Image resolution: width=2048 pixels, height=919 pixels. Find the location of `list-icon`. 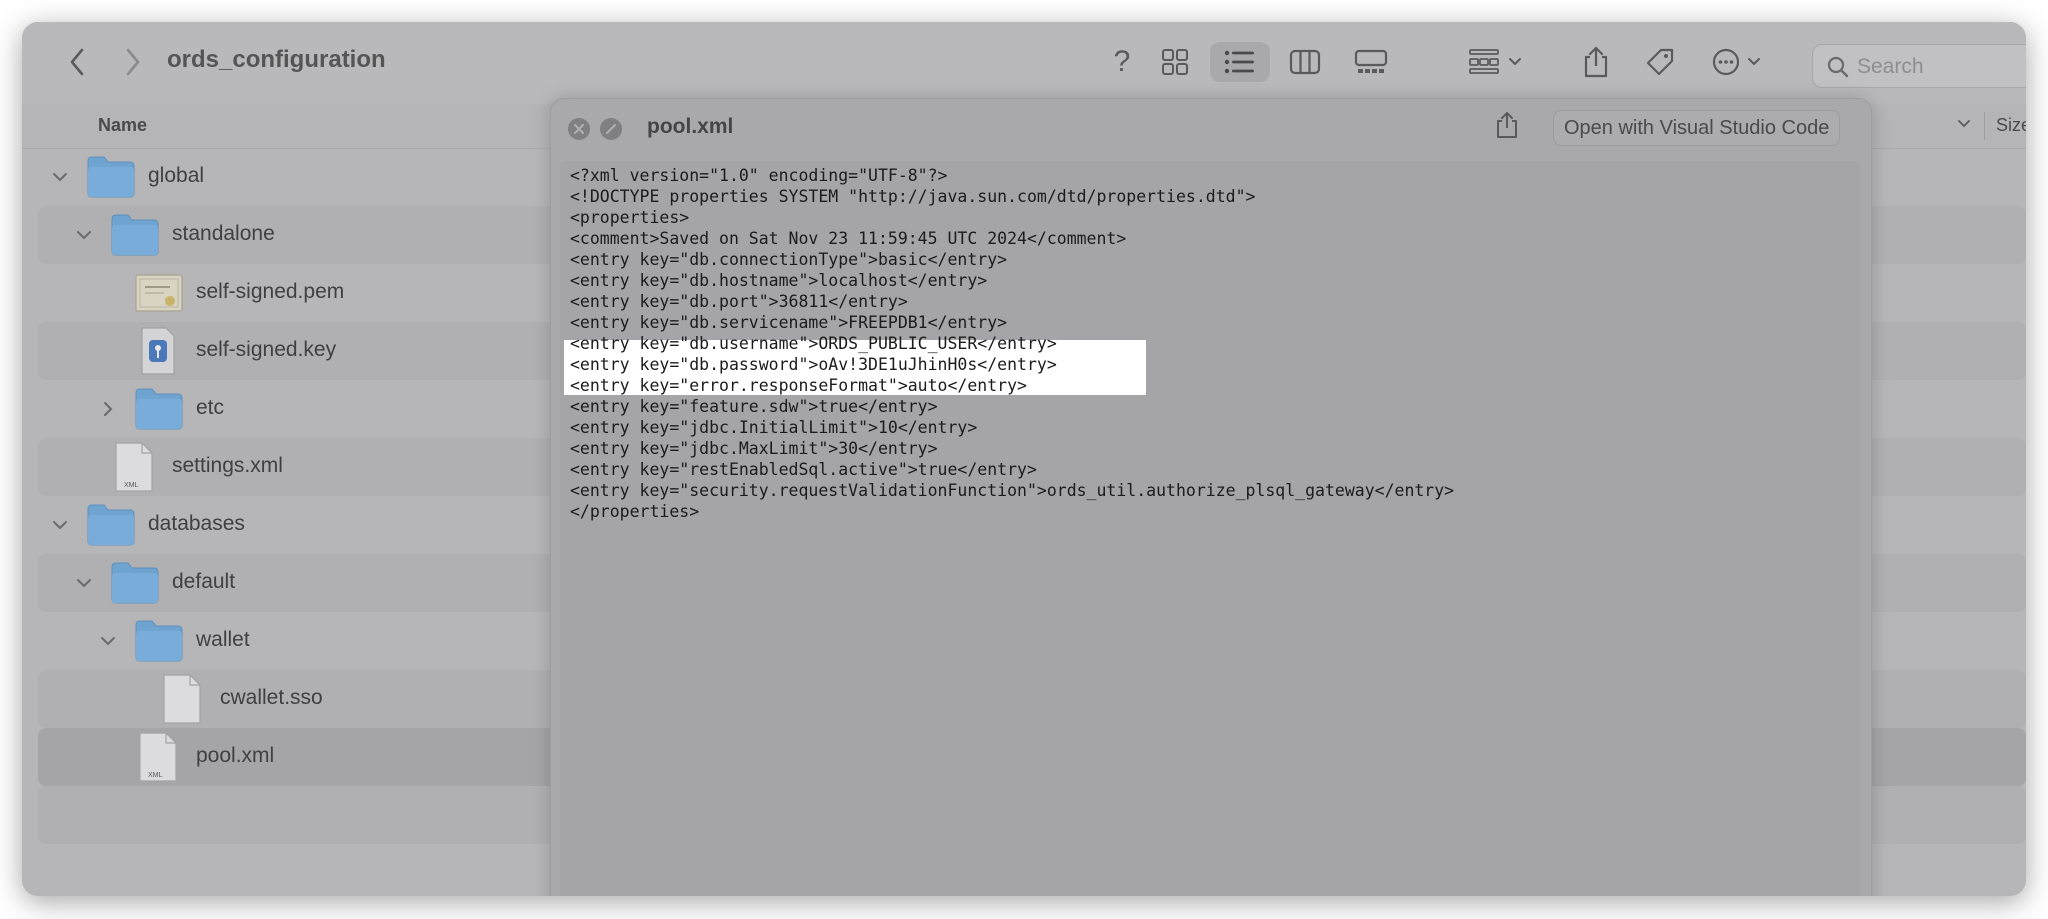

list-icon is located at coordinates (1239, 62).